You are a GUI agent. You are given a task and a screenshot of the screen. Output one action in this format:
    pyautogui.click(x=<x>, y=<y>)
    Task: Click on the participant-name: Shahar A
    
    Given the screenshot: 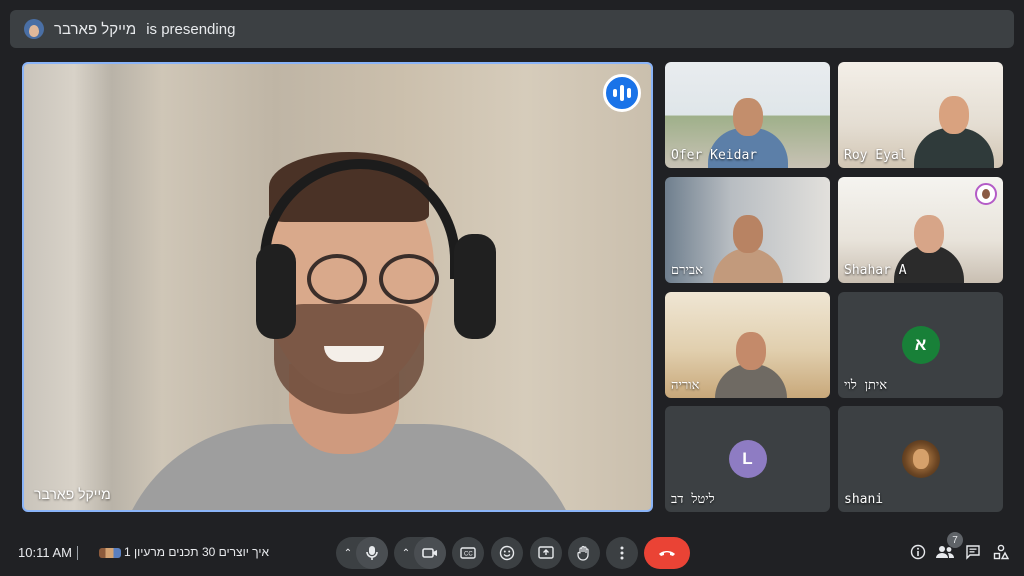 What is the action you would take?
    pyautogui.click(x=875, y=270)
    